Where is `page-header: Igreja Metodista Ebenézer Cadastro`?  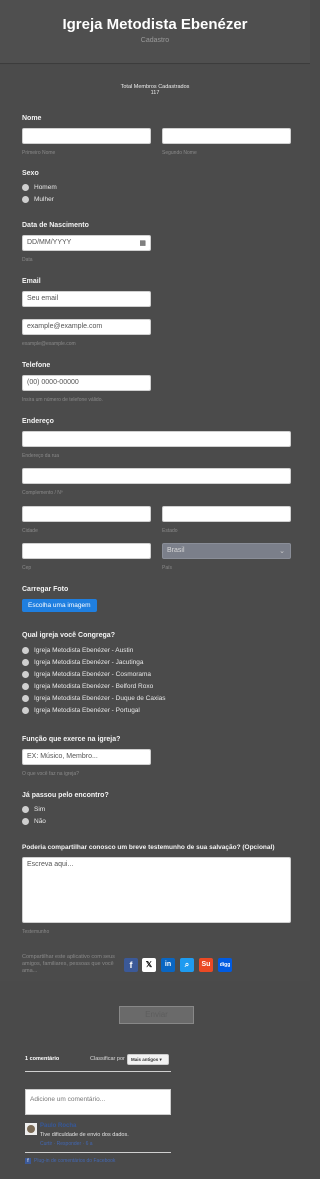 page-header: Igreja Metodista Ebenézer Cadastro is located at coordinates (155, 32).